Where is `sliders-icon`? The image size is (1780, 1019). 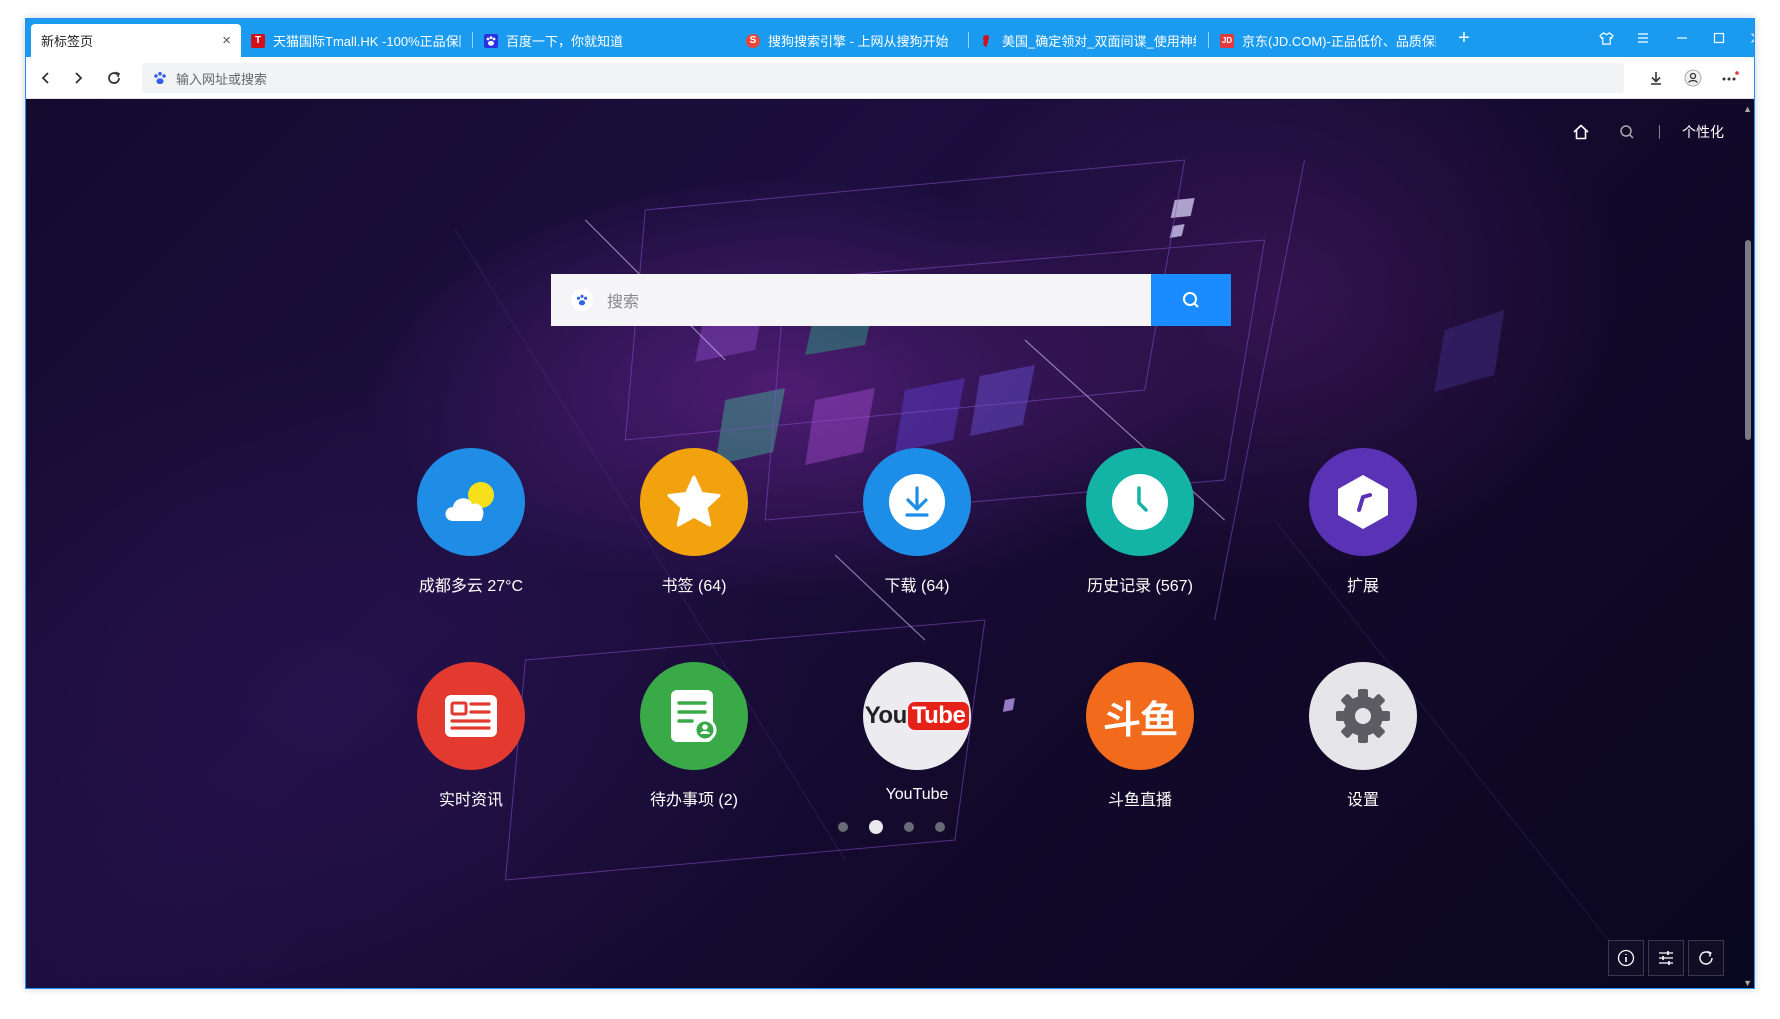
sliders-icon is located at coordinates (1666, 958).